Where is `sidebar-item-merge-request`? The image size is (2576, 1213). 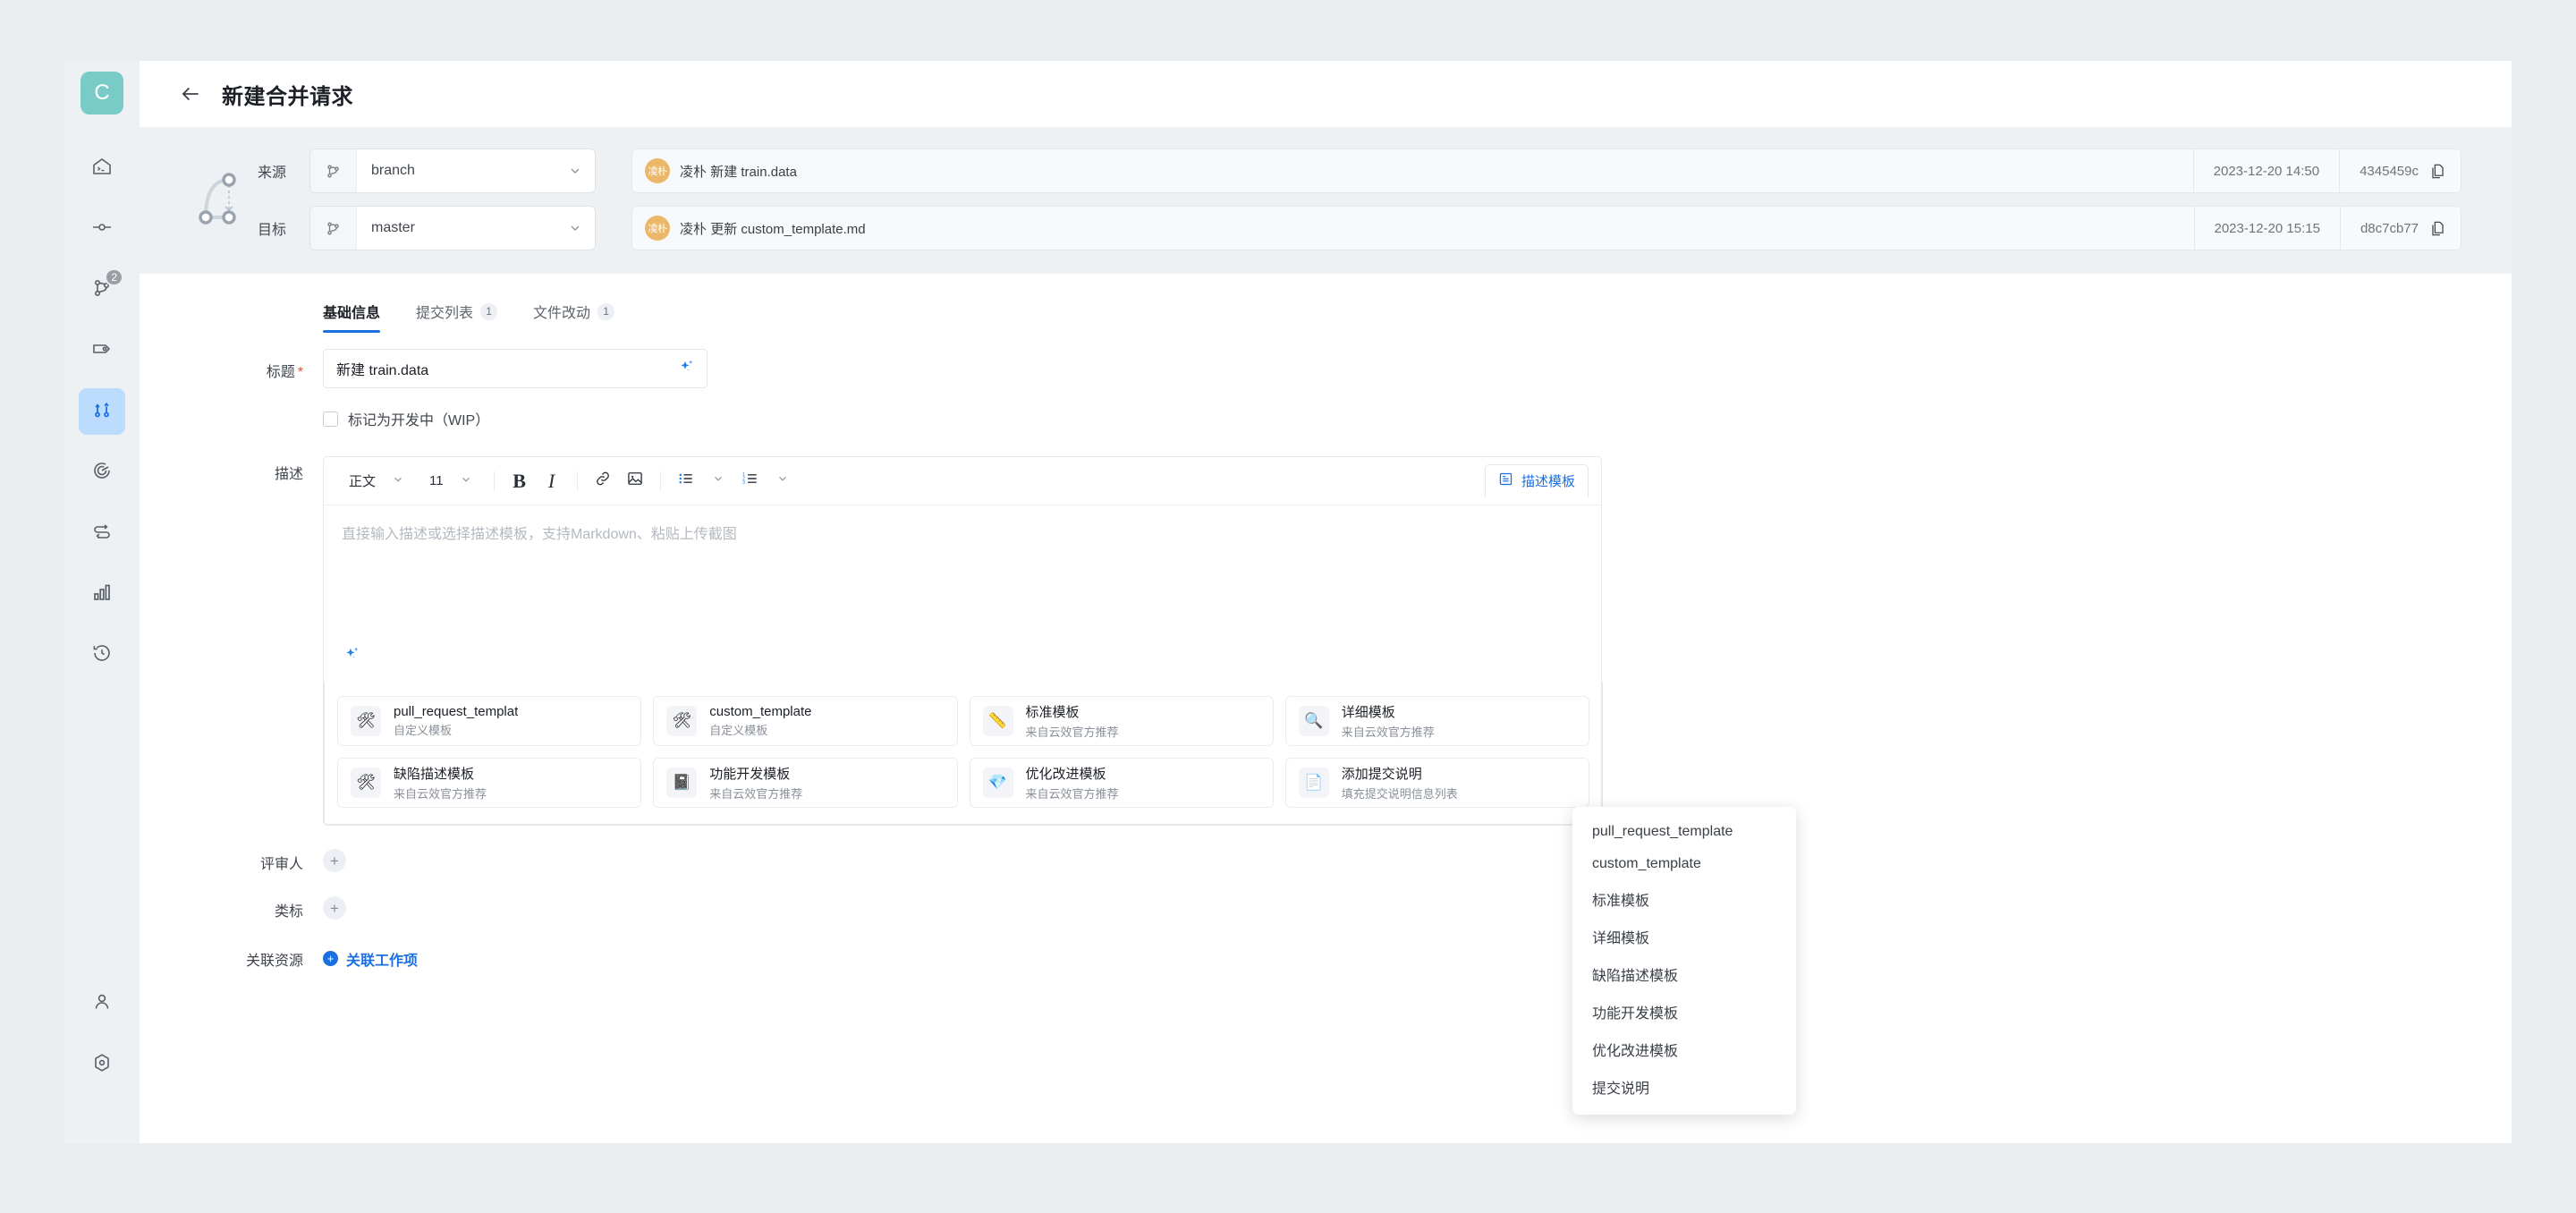 sidebar-item-merge-request is located at coordinates (102, 411).